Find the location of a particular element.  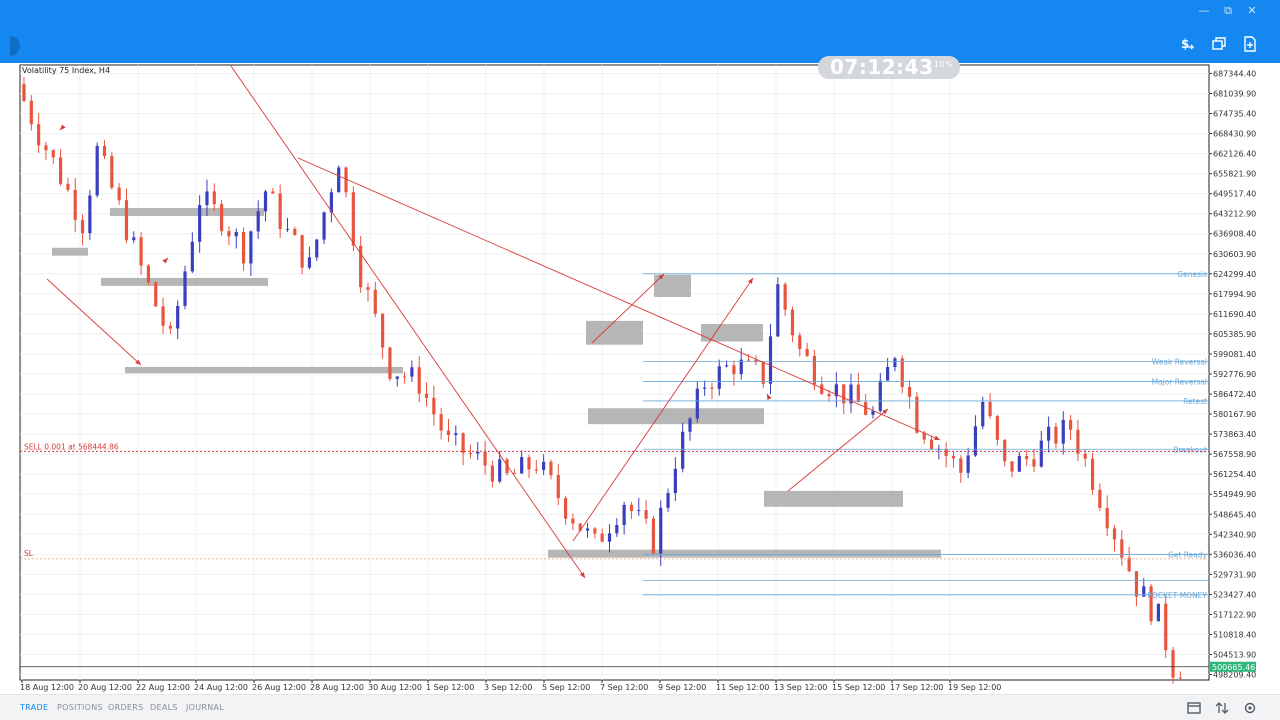

x-tick-label: 17 Sep 12:00 is located at coordinates (916, 687).